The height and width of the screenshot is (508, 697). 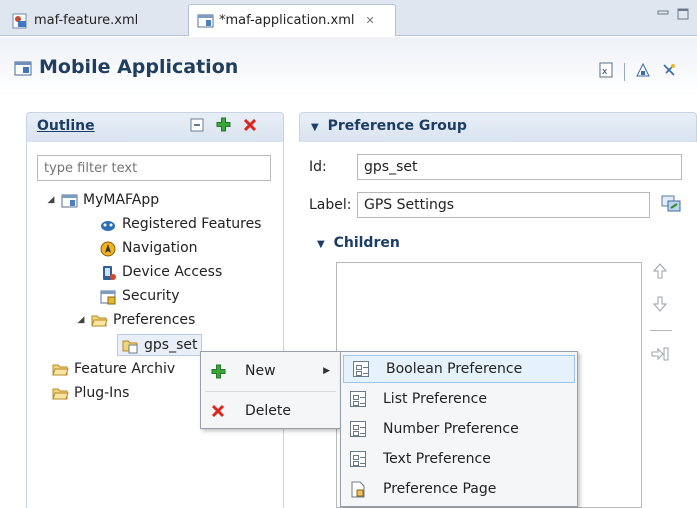 What do you see at coordinates (326, 371) in the screenshot?
I see `submenu-arrow-icon: ▶` at bounding box center [326, 371].